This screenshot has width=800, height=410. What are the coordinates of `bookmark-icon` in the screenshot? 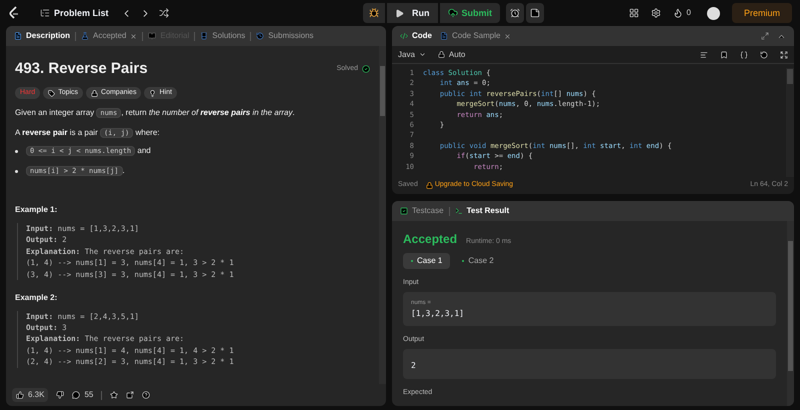 It's located at (724, 54).